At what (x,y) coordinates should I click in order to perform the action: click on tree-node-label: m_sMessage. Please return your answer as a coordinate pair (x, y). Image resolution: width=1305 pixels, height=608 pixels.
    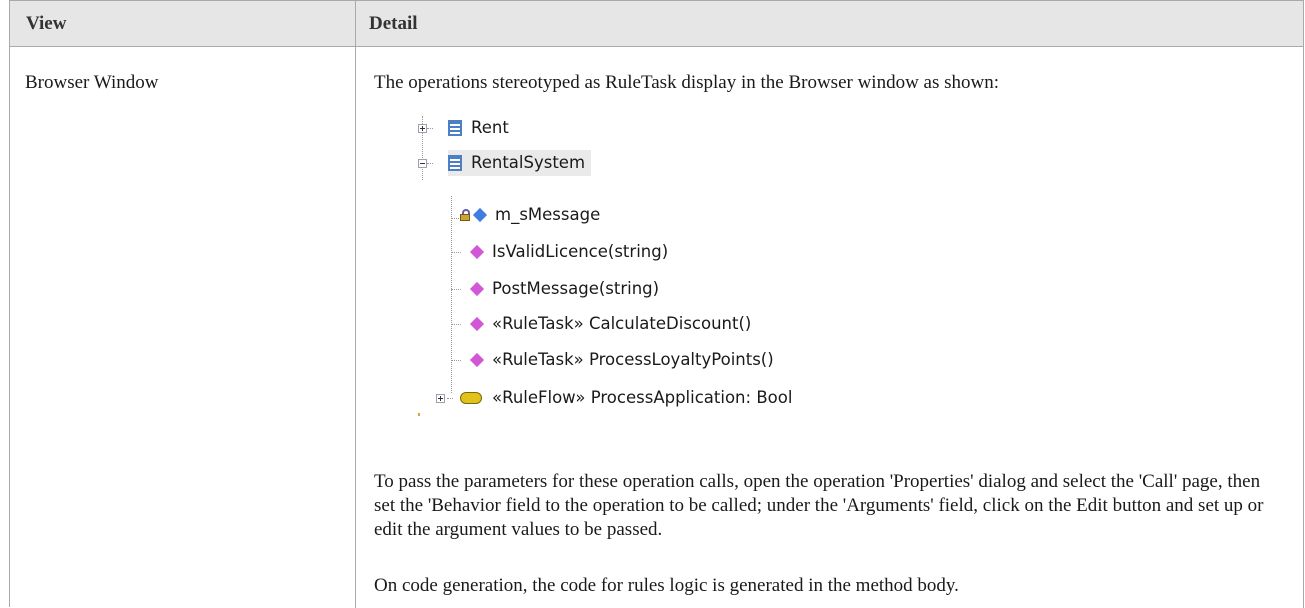
    Looking at the image, I should click on (548, 214).